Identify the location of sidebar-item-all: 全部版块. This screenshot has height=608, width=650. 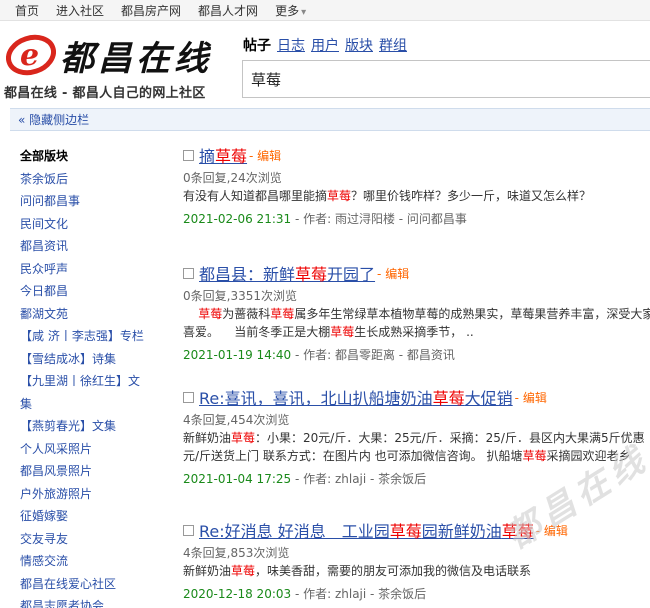
(90, 156).